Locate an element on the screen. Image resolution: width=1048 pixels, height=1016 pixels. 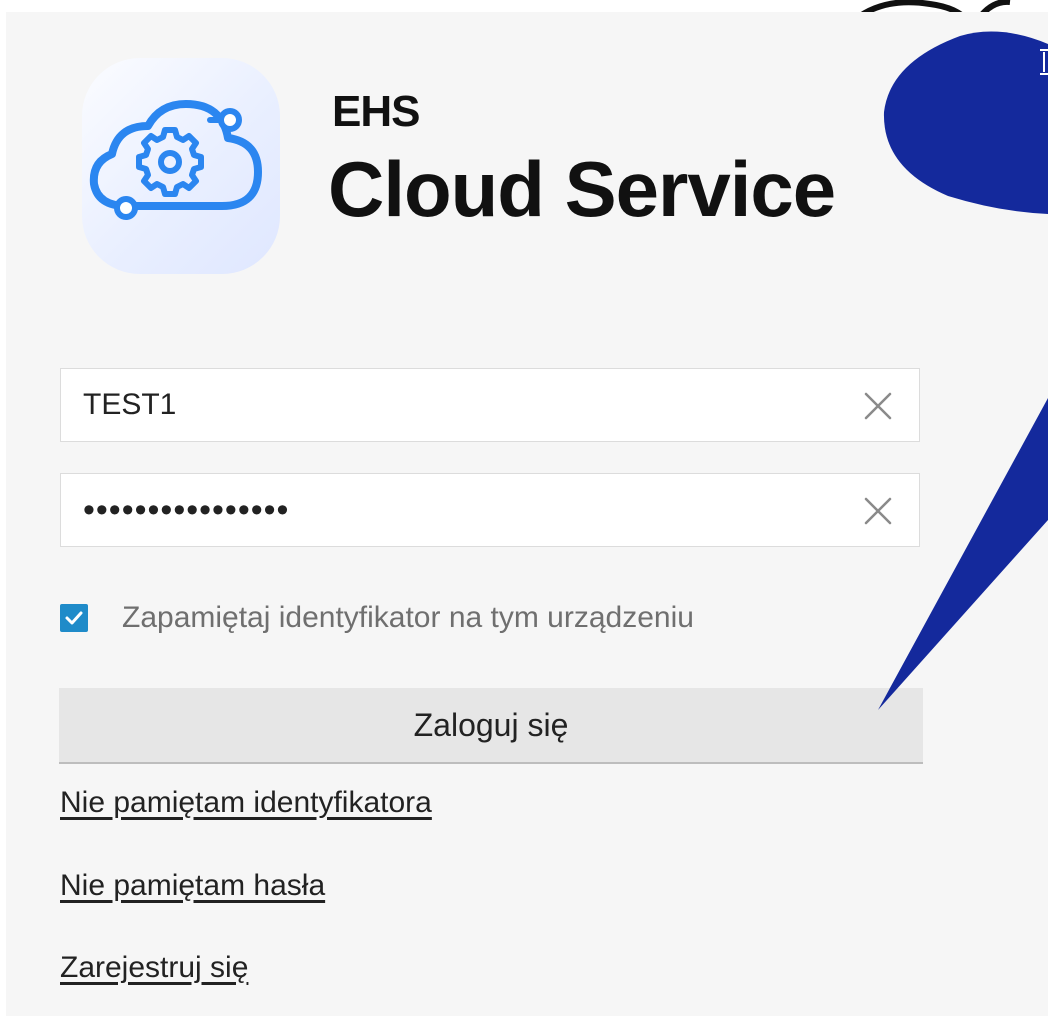
callout-bubble is located at coordinates (963, 370).